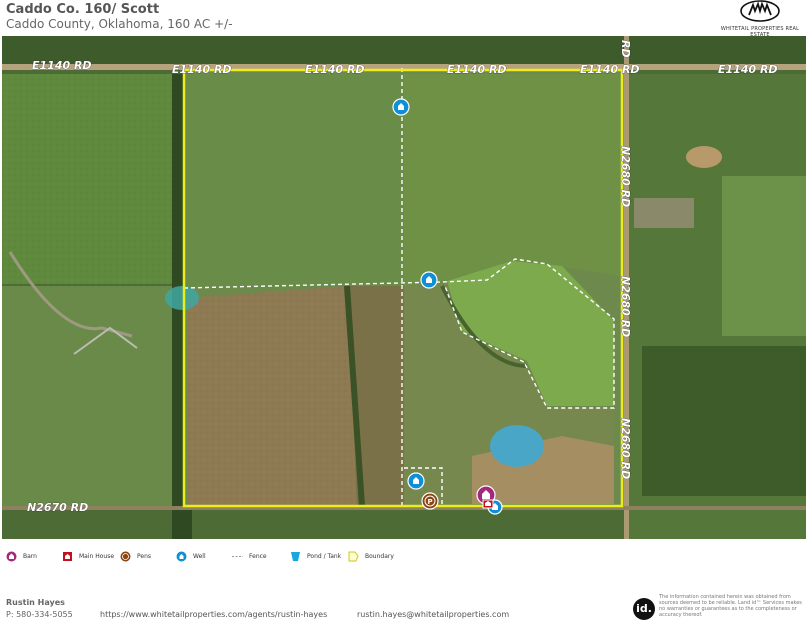  I want to click on antlers-logo-icon, so click(760, 11).